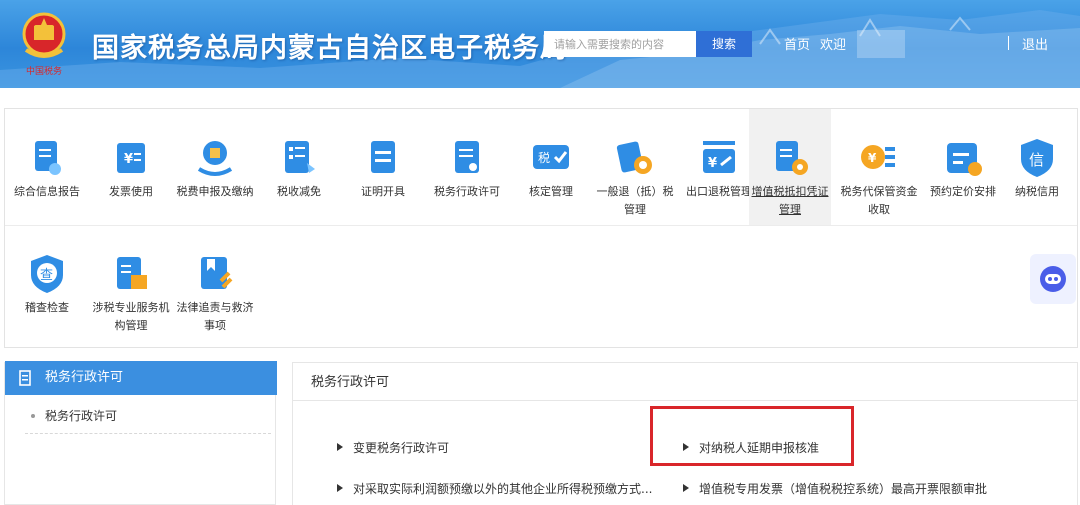 This screenshot has height=505, width=1080. Describe the element at coordinates (141, 378) in the screenshot. I see `sidebar-header: 税务行政许可` at that location.